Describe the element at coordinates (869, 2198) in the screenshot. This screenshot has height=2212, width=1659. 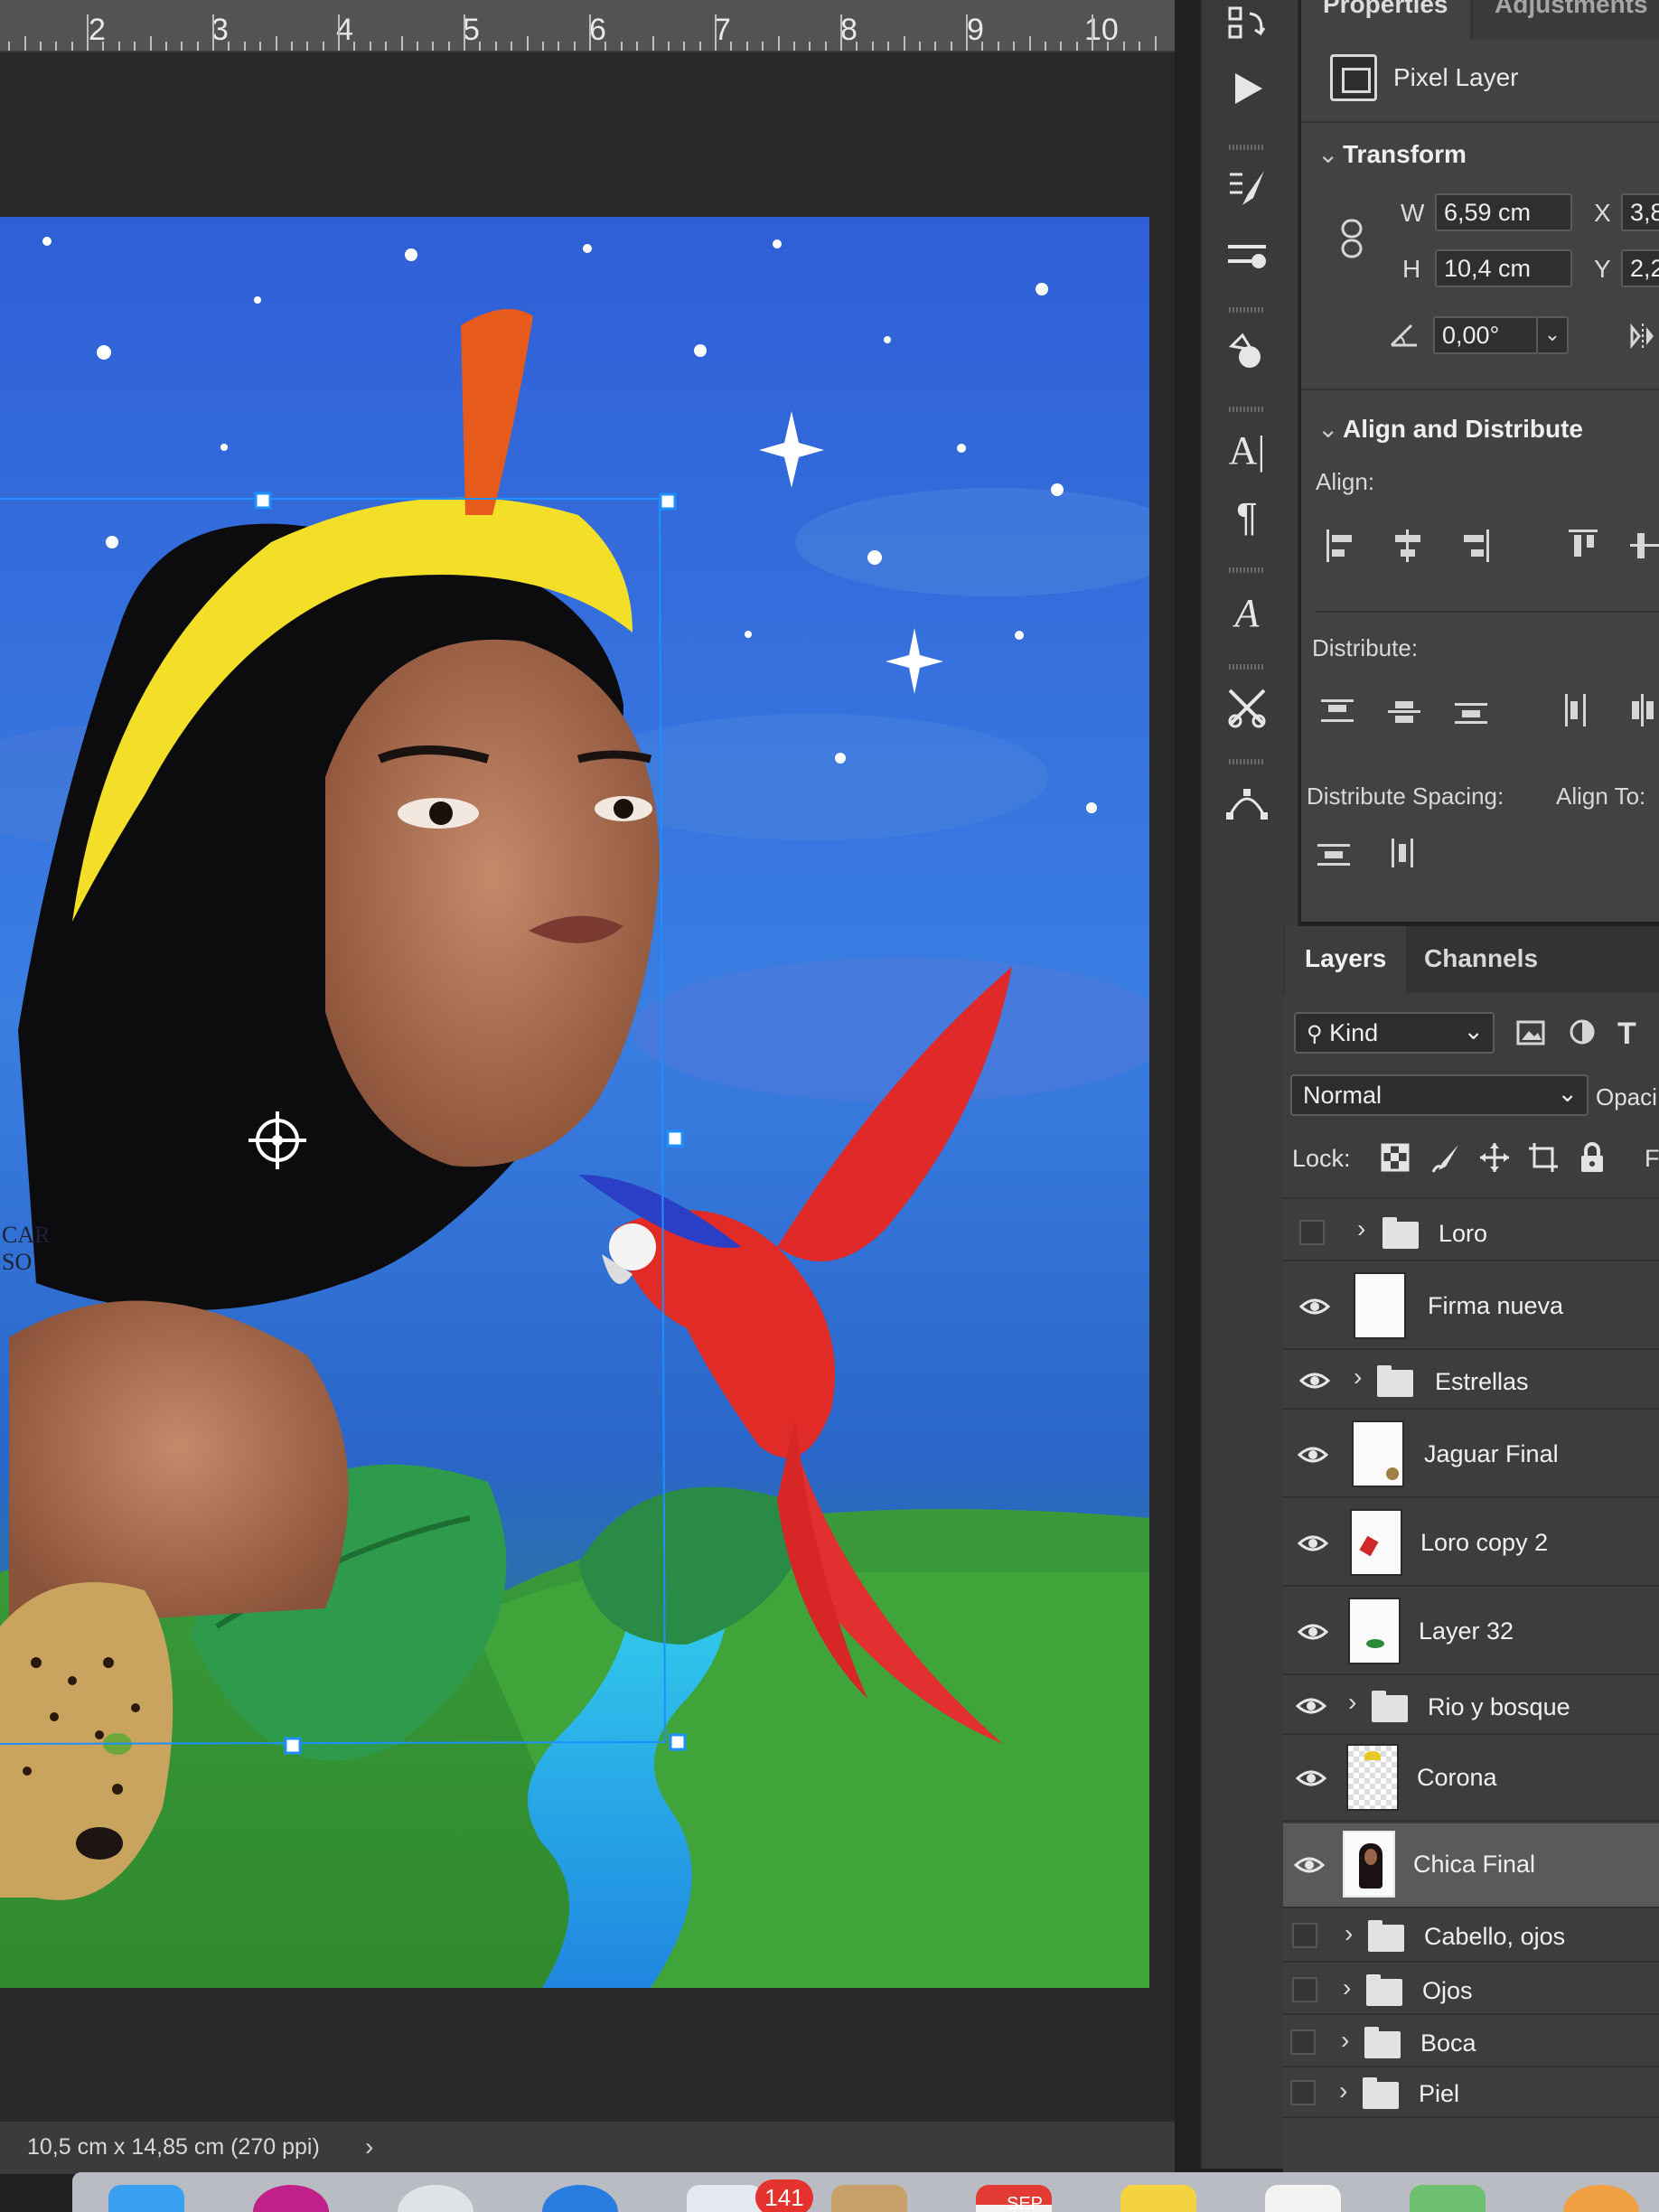
I see `contacts-app-icon` at that location.